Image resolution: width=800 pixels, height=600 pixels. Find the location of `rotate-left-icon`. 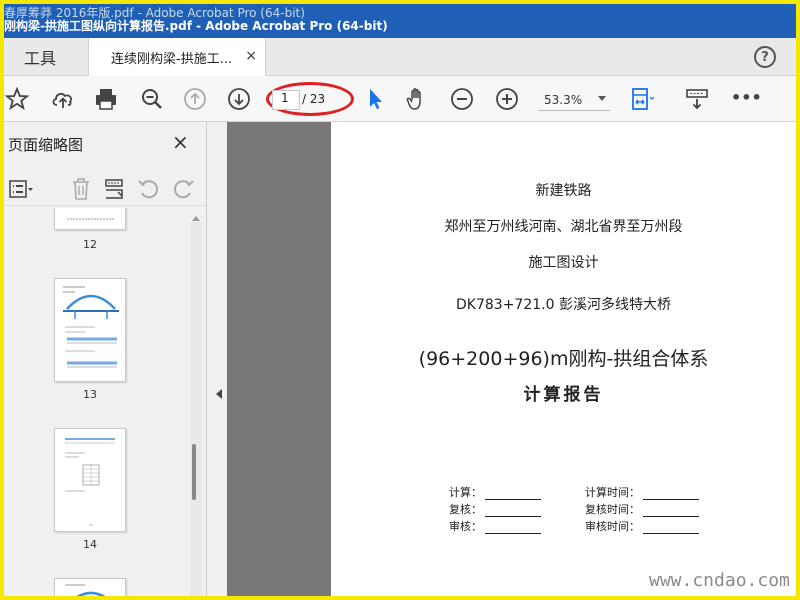

rotate-left-icon is located at coordinates (149, 189).